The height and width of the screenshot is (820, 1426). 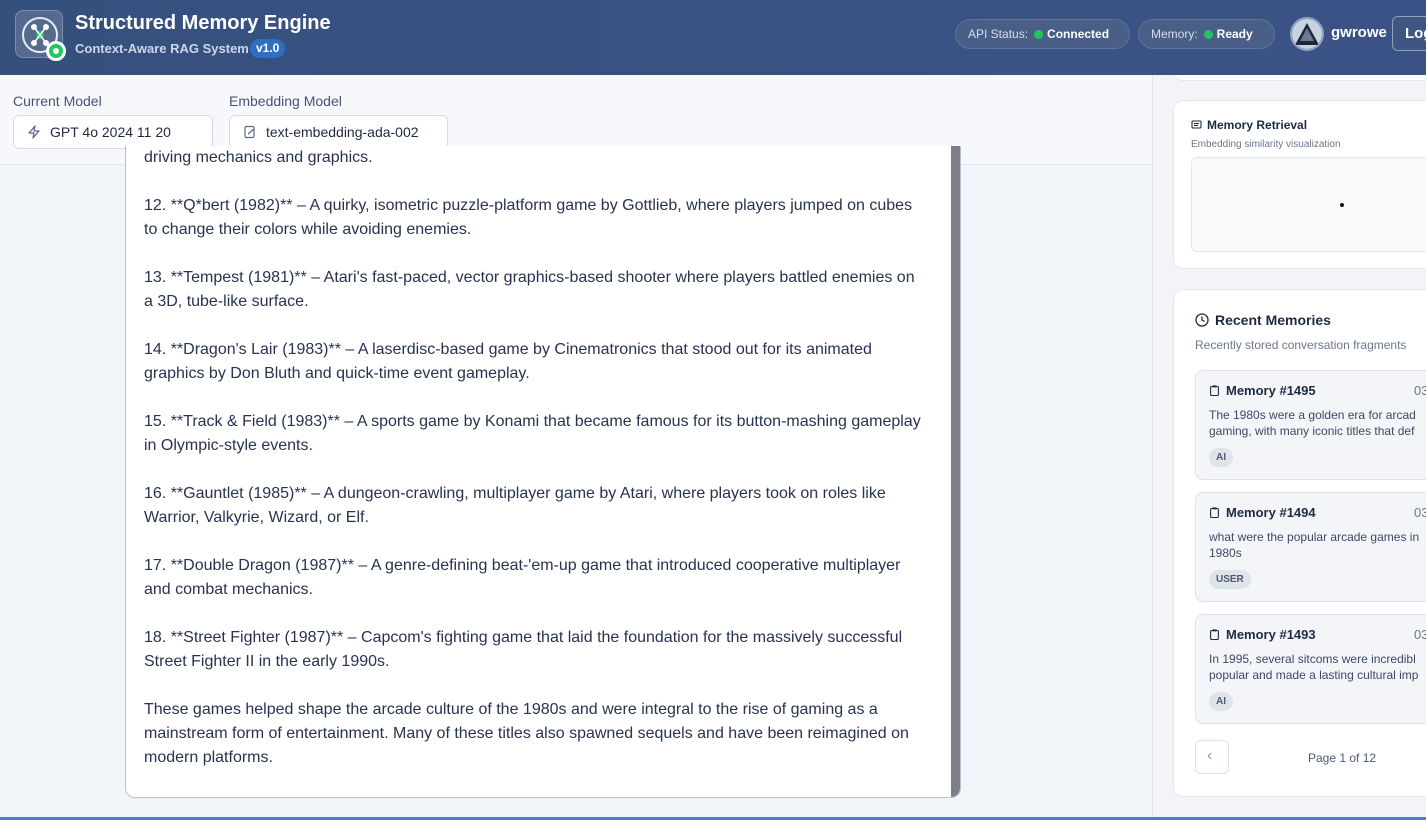 I want to click on pager-prev-button: ‹, so click(x=1212, y=757).